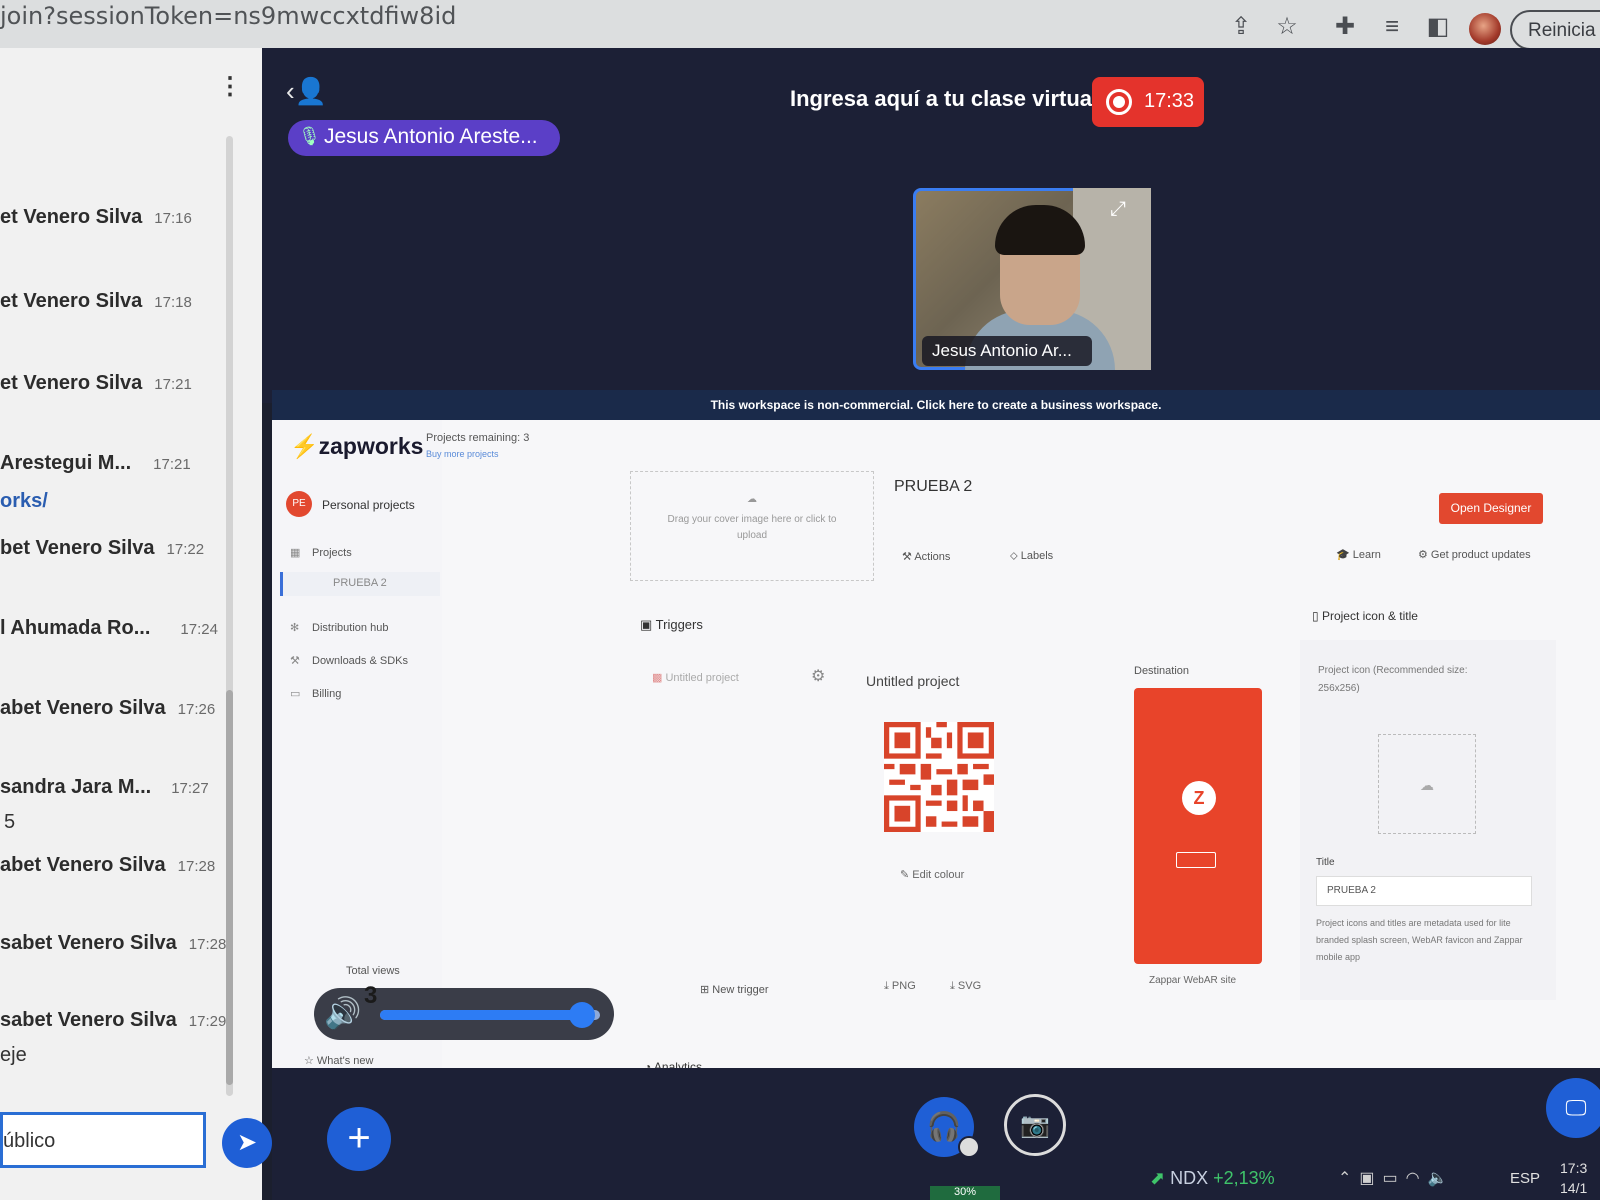 The image size is (1600, 1200). Describe the element at coordinates (1349, 1178) in the screenshot. I see `chevron-up-icon: ⌃` at that location.